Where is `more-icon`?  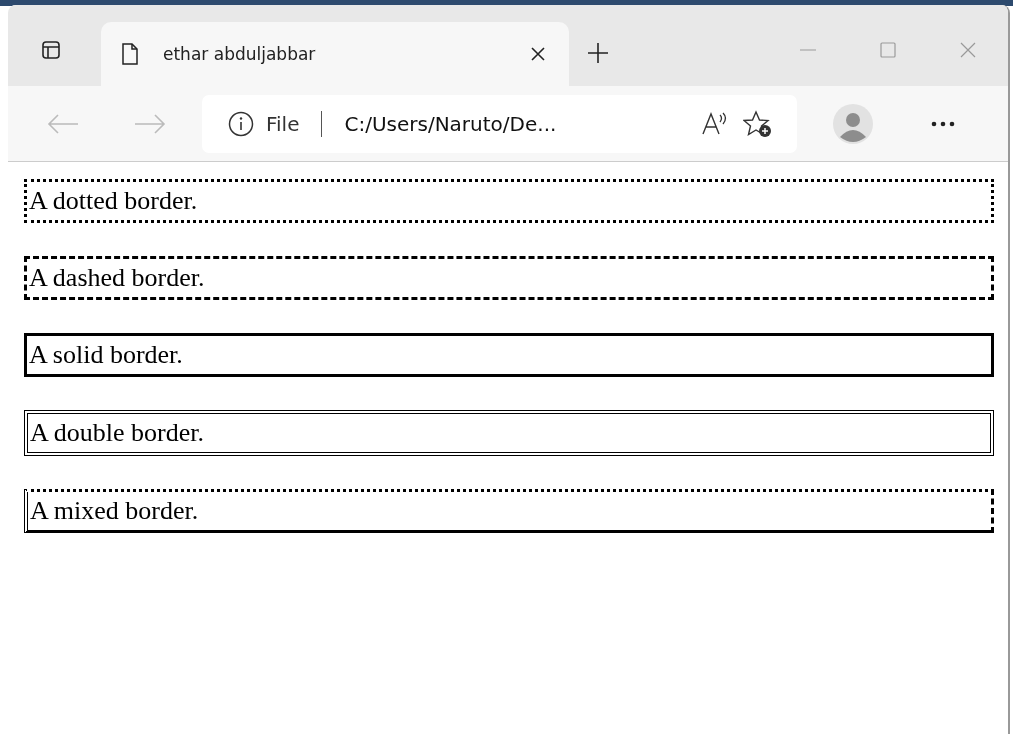
more-icon is located at coordinates (943, 123).